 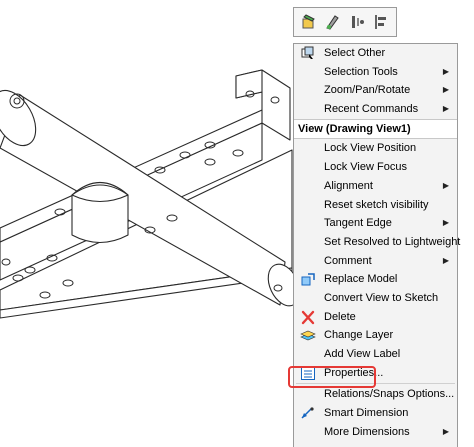 I want to click on menu-item-label: Reset sketch visibility, so click(x=376, y=204).